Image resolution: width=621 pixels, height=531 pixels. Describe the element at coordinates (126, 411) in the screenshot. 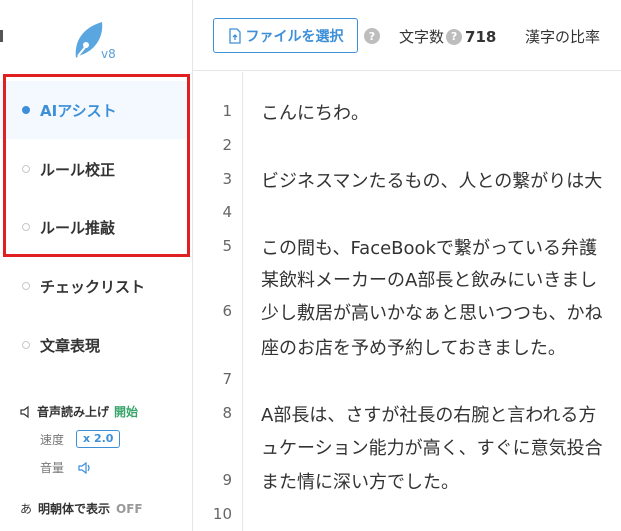

I see `tts-start-button: 開始` at that location.